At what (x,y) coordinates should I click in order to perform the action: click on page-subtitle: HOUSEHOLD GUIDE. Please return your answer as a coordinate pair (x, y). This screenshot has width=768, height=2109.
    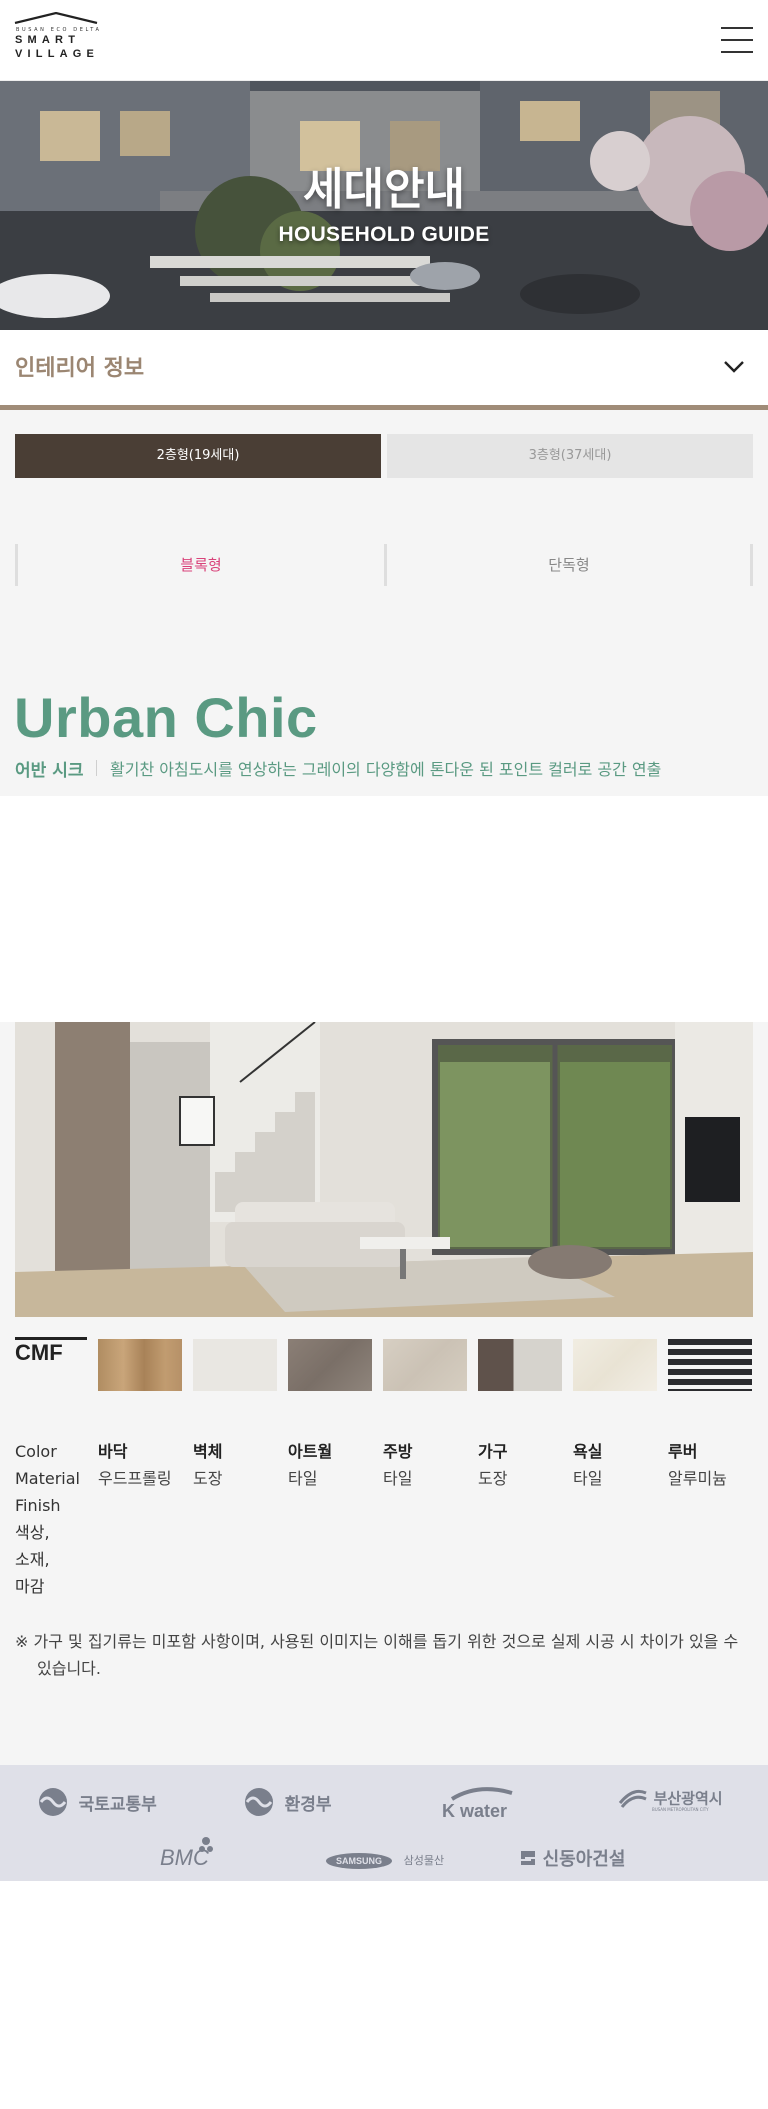
    Looking at the image, I should click on (384, 234).